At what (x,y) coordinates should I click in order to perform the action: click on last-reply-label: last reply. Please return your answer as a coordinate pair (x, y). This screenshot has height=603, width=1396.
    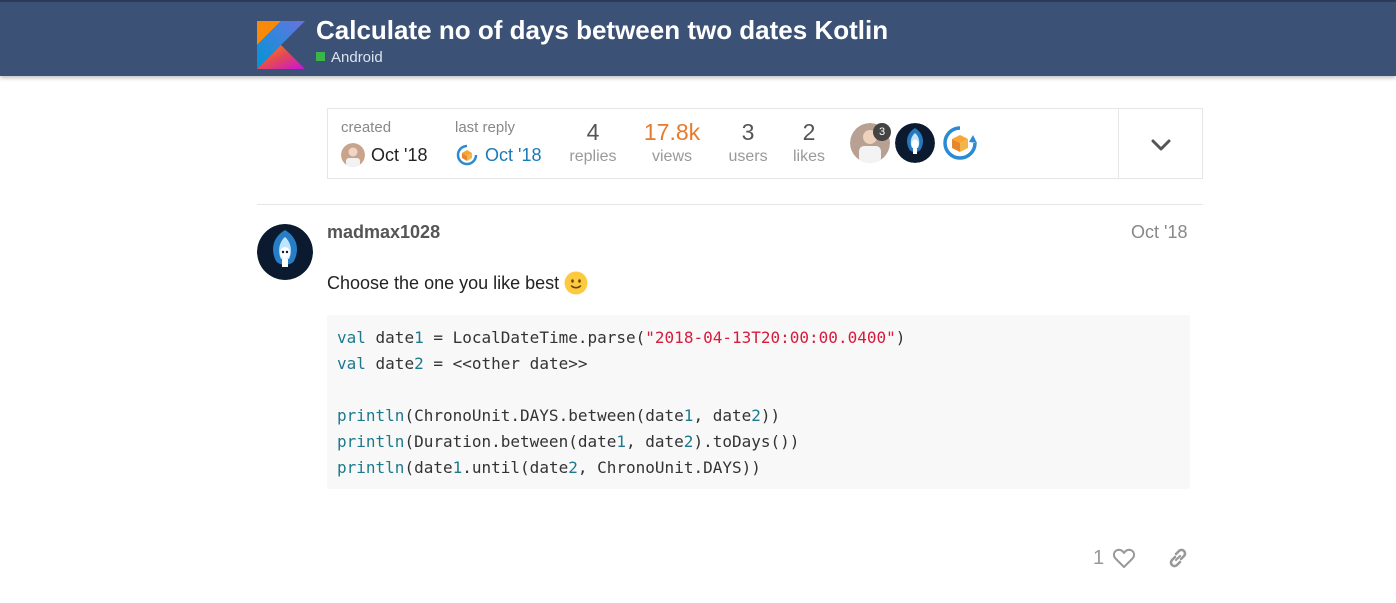
    Looking at the image, I should click on (485, 127).